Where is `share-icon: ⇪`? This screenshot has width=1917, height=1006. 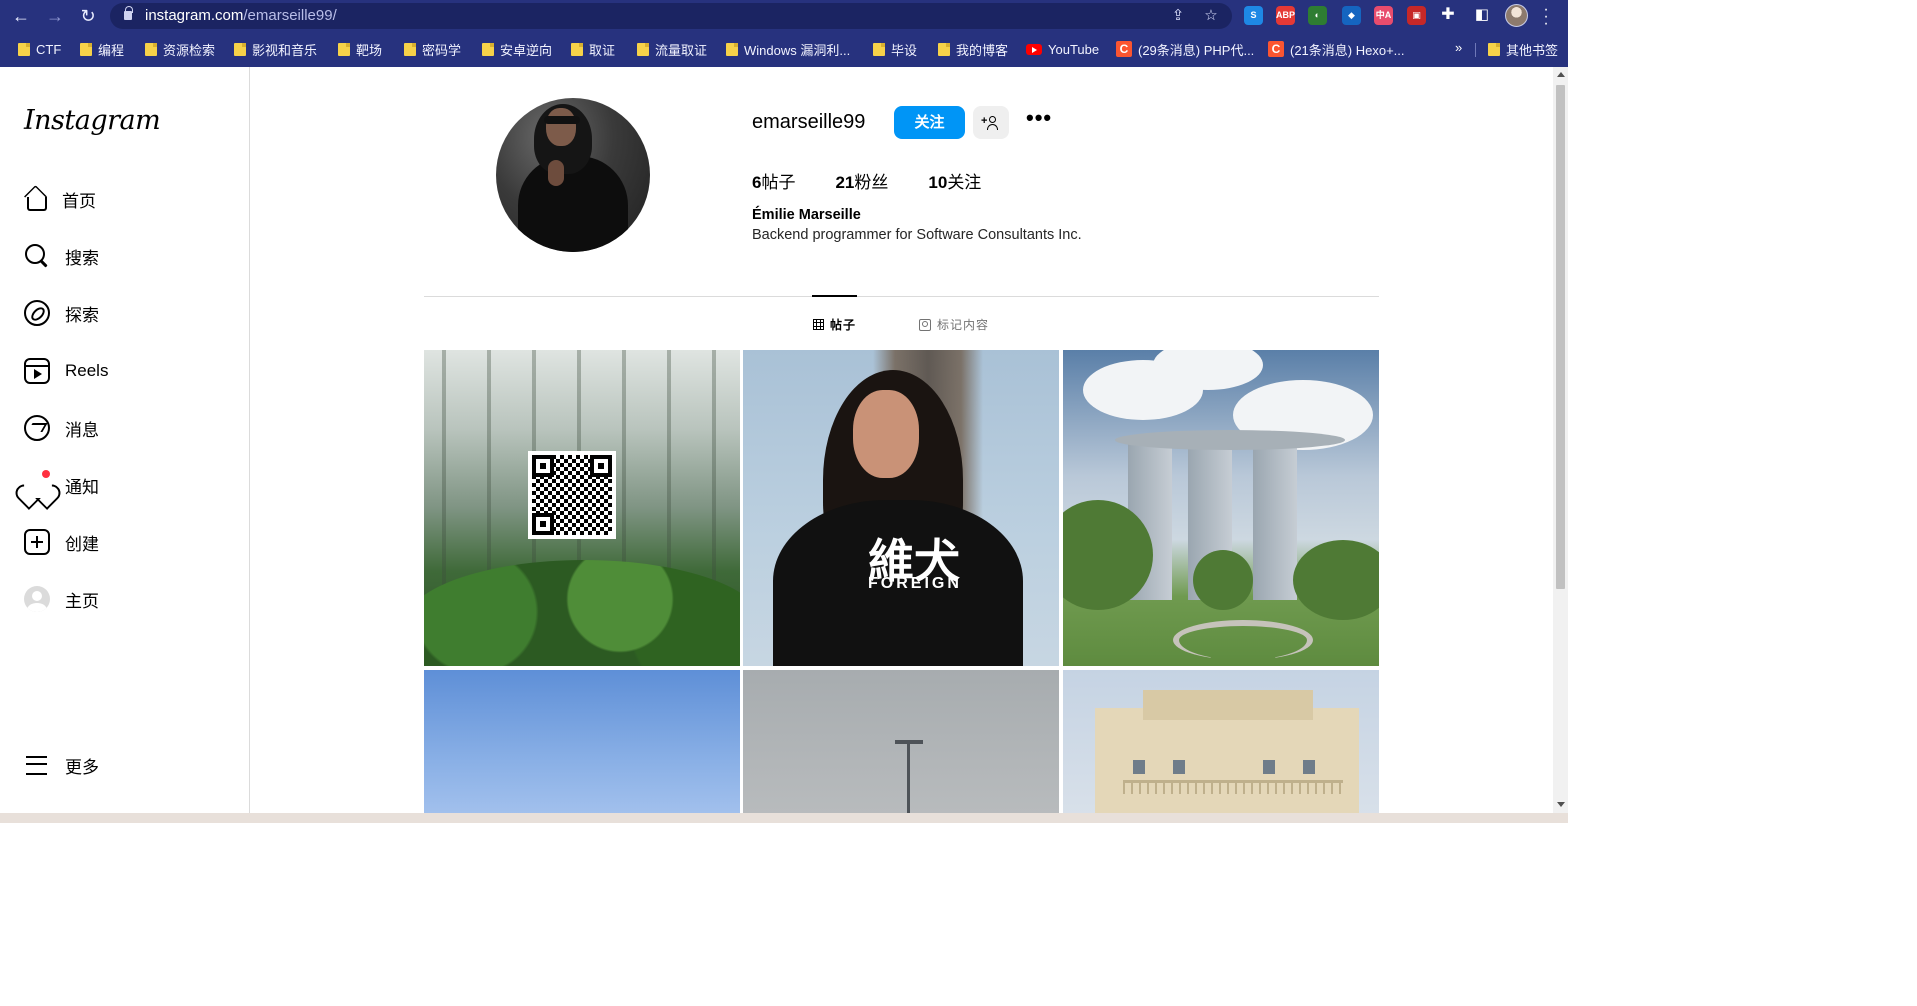 share-icon: ⇪ is located at coordinates (1178, 16).